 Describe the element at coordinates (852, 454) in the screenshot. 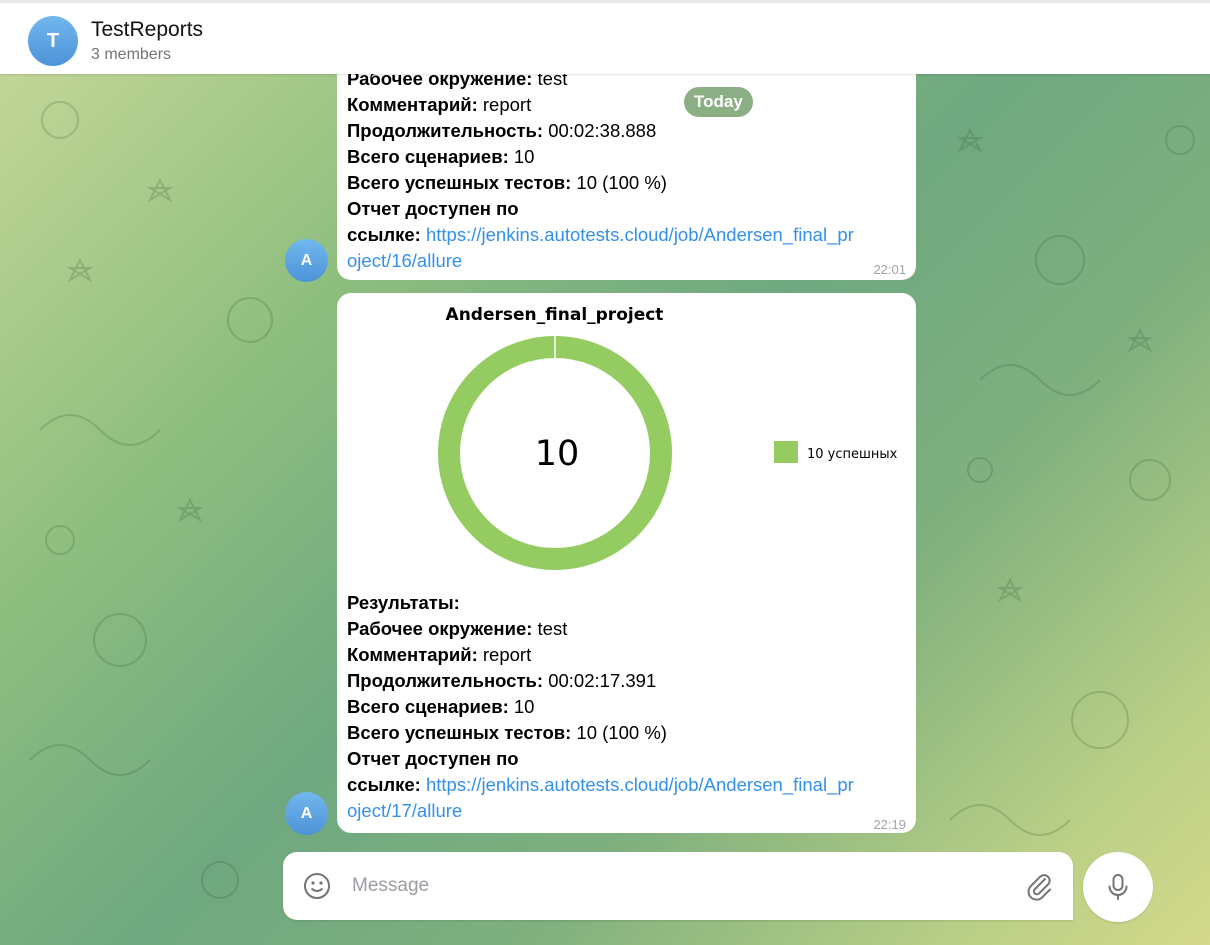

I see `legend-label: 10 успешных` at that location.